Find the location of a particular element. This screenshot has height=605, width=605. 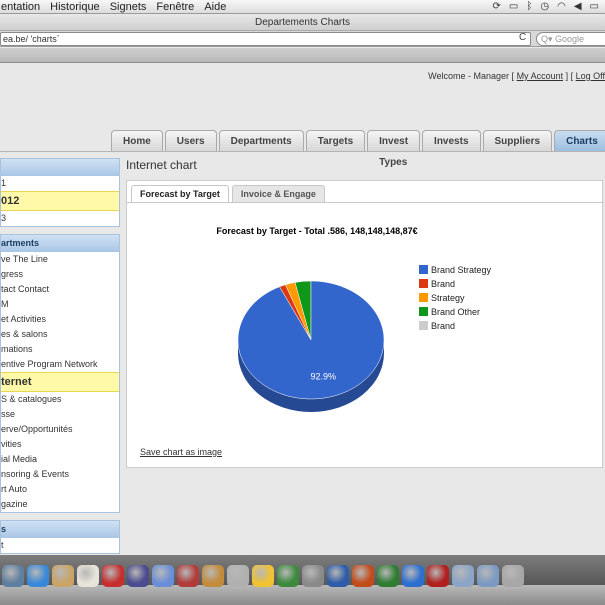

tab-users: Users is located at coordinates (190, 140).